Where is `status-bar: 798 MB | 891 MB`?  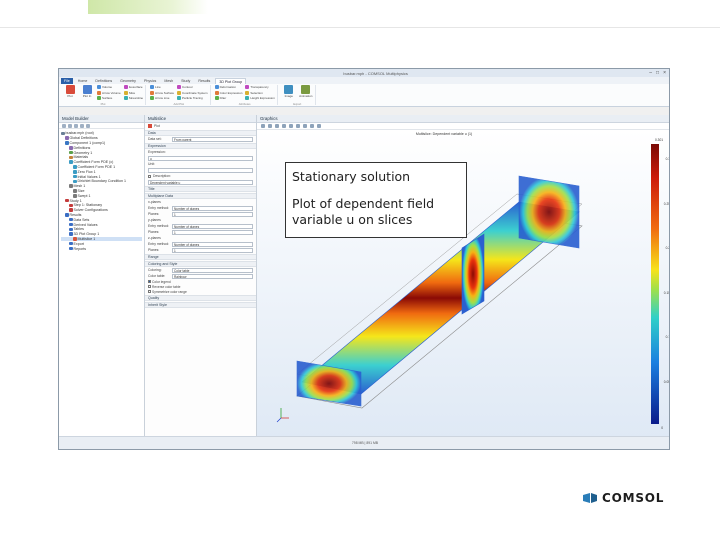 status-bar: 798 MB | 891 MB is located at coordinates (364, 442).